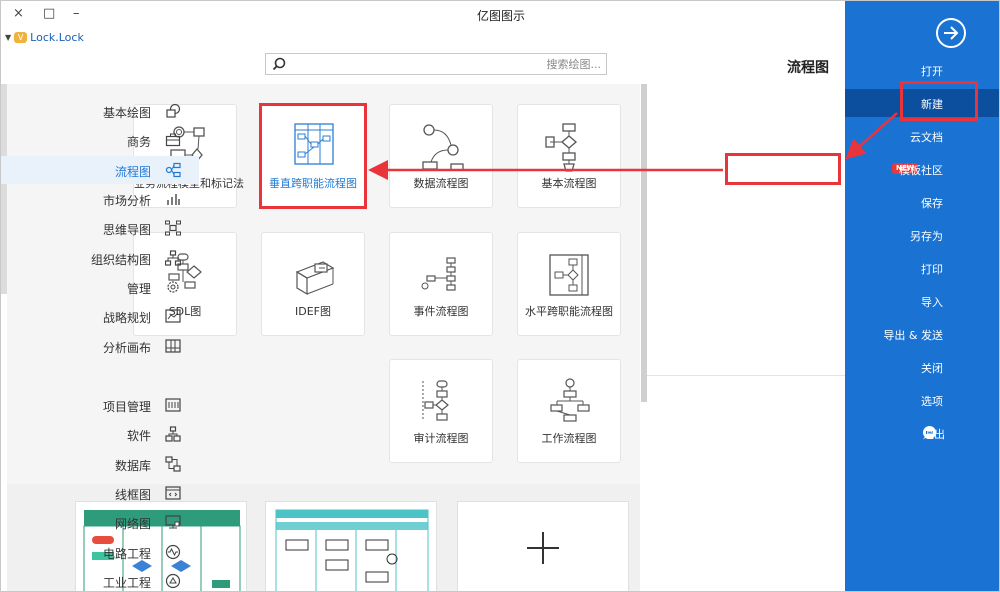  Describe the element at coordinates (871, 136) in the screenshot. I see `arrow-to-flowchart` at that location.